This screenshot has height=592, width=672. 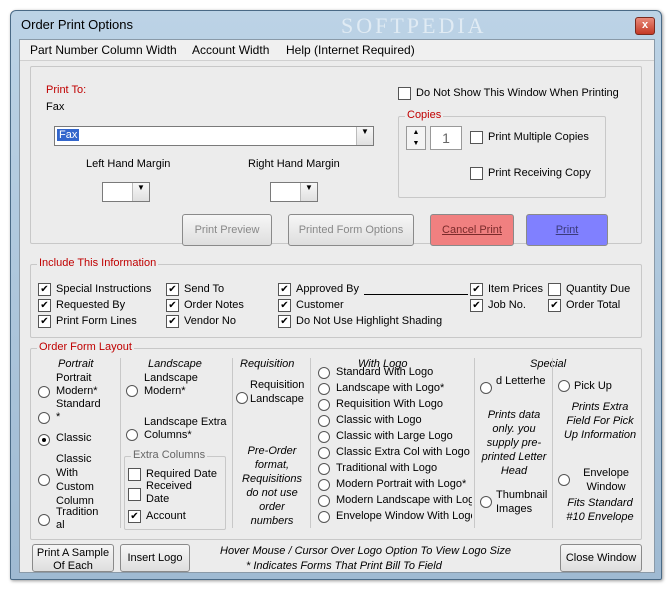 I want to click on left-margin-select: ▼, so click(x=126, y=192).